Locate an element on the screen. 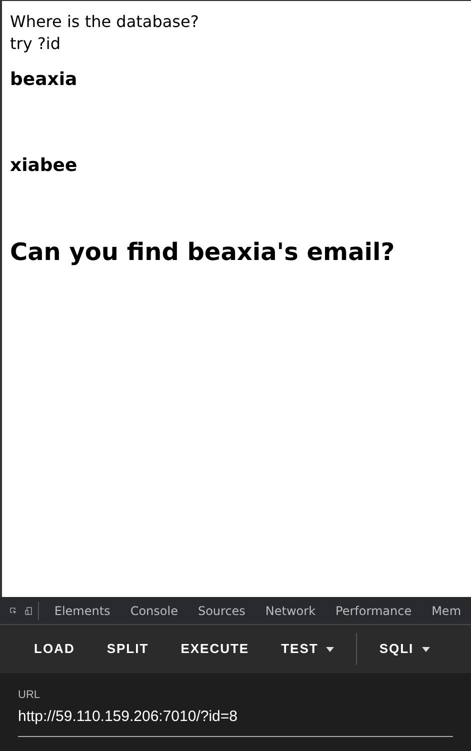 Image resolution: width=471 pixels, height=751 pixels. devtools-tab: Network is located at coordinates (290, 611).